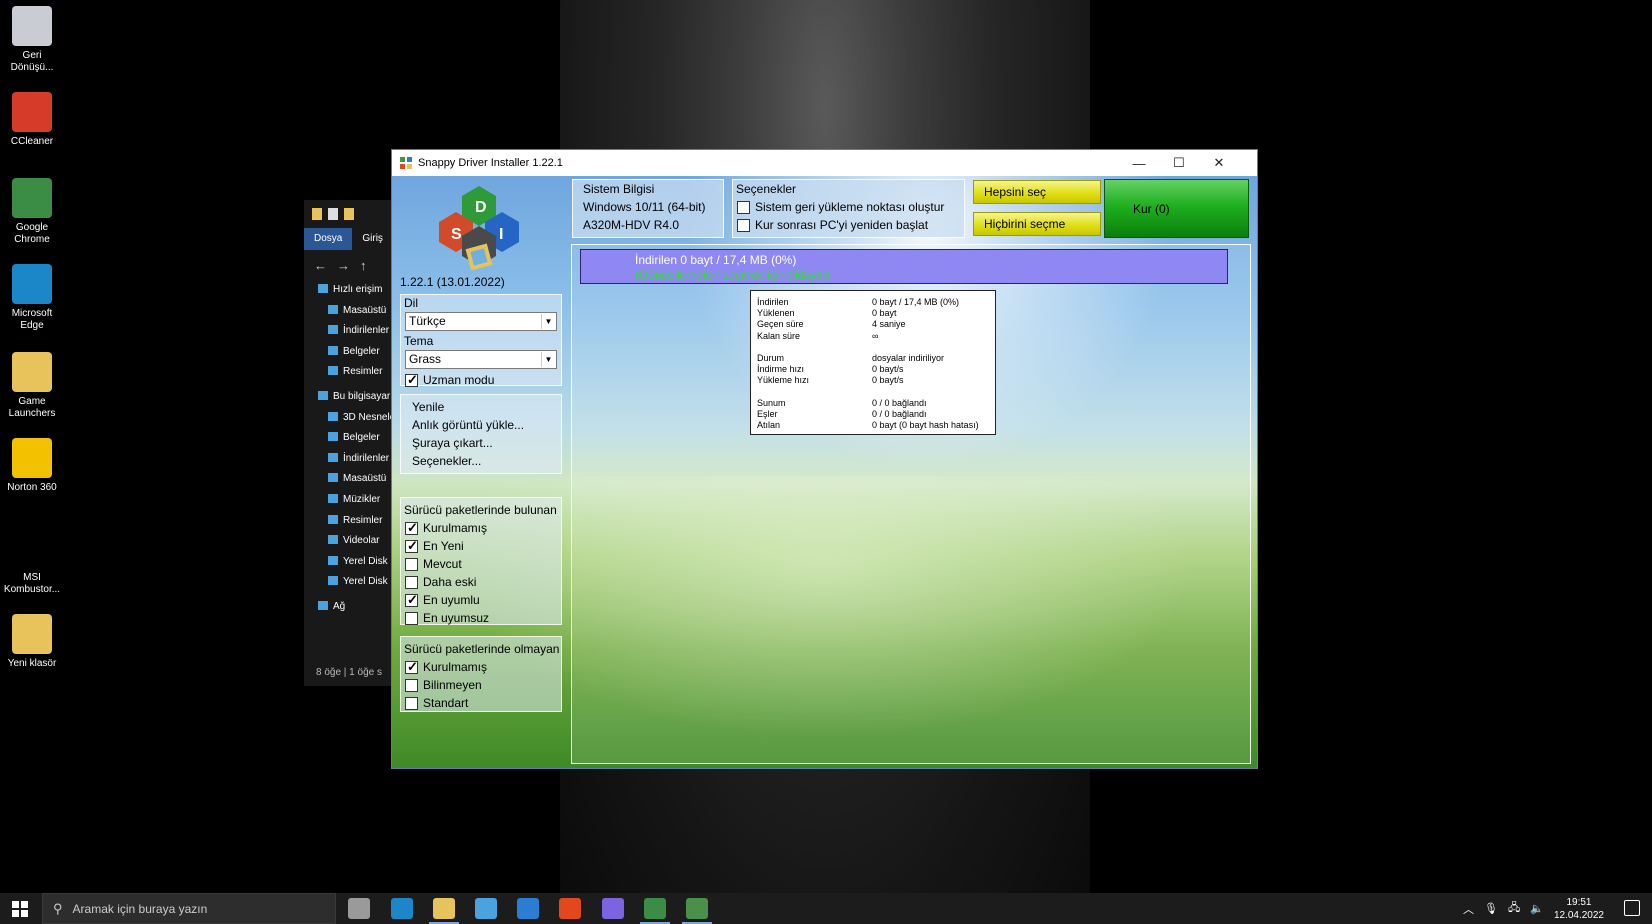  I want to click on taskbar-search: ⚲ Aramak için buraya yazın, so click(189, 908).